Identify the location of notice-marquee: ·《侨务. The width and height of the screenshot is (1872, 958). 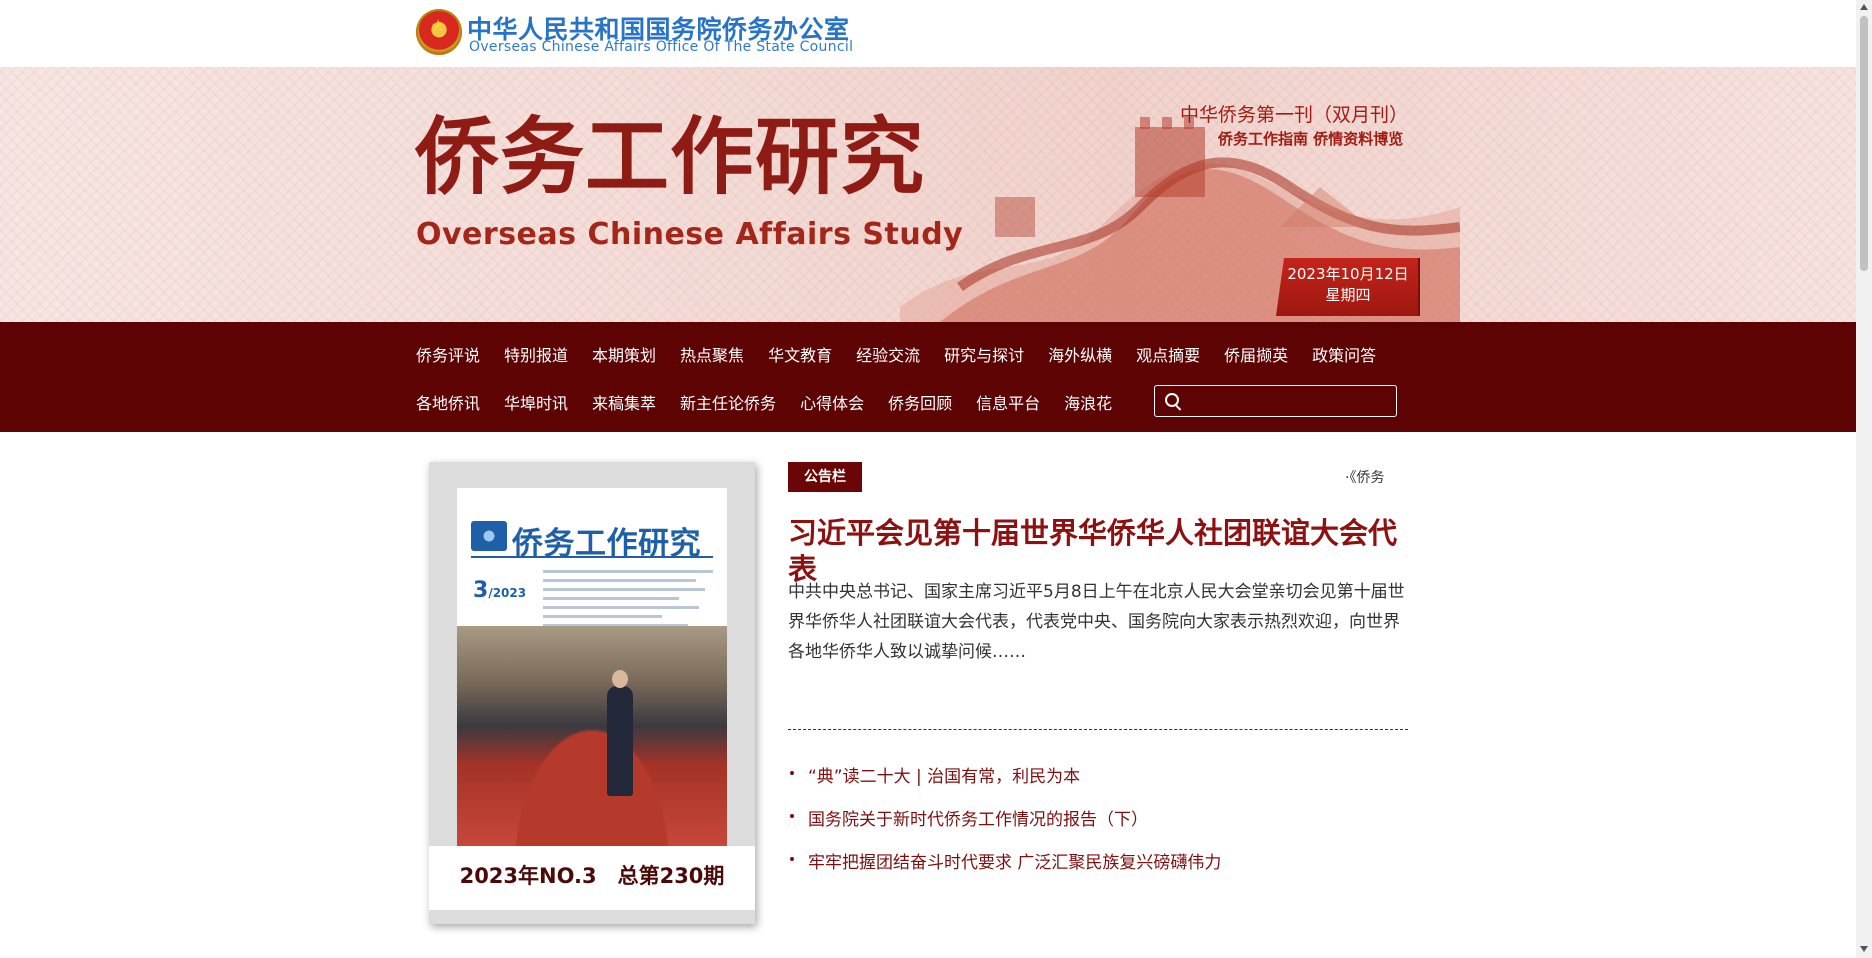
(1384, 478).